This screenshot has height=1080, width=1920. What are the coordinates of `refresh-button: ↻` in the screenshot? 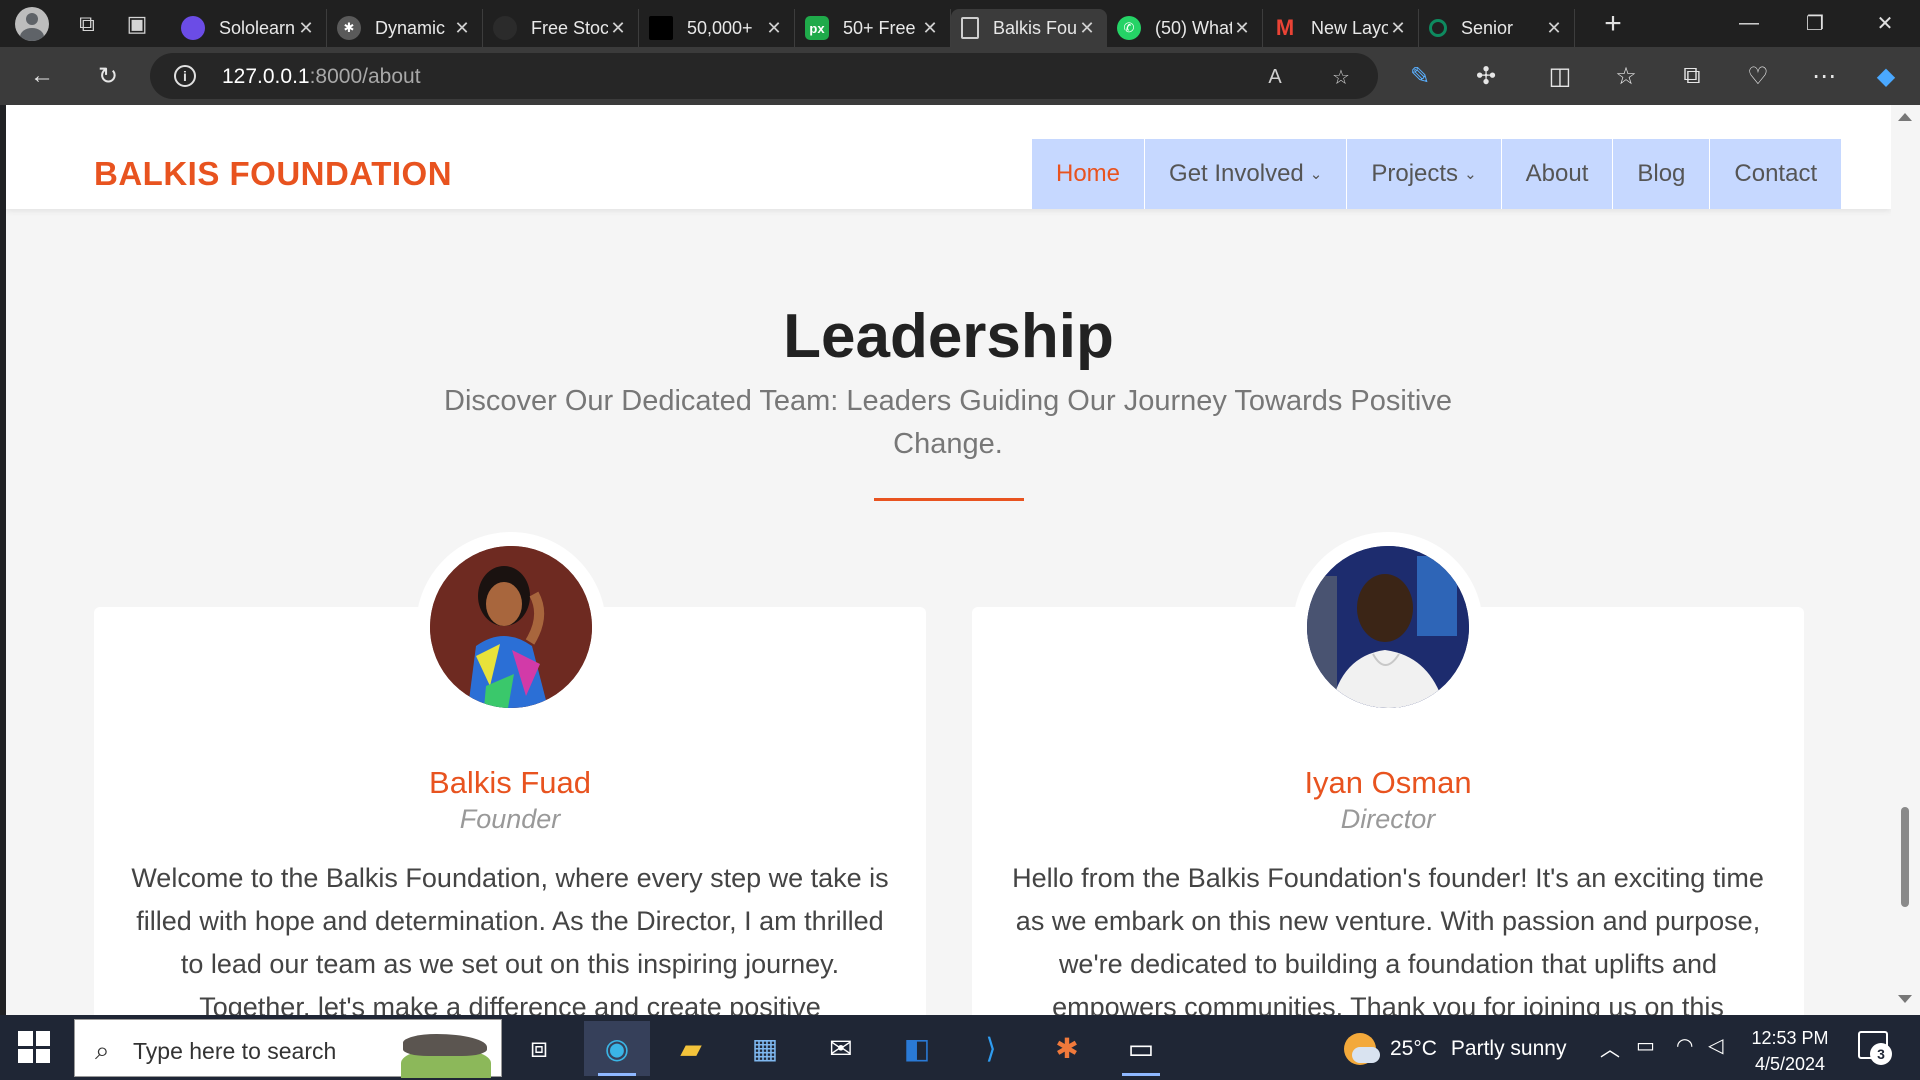 It's located at (108, 76).